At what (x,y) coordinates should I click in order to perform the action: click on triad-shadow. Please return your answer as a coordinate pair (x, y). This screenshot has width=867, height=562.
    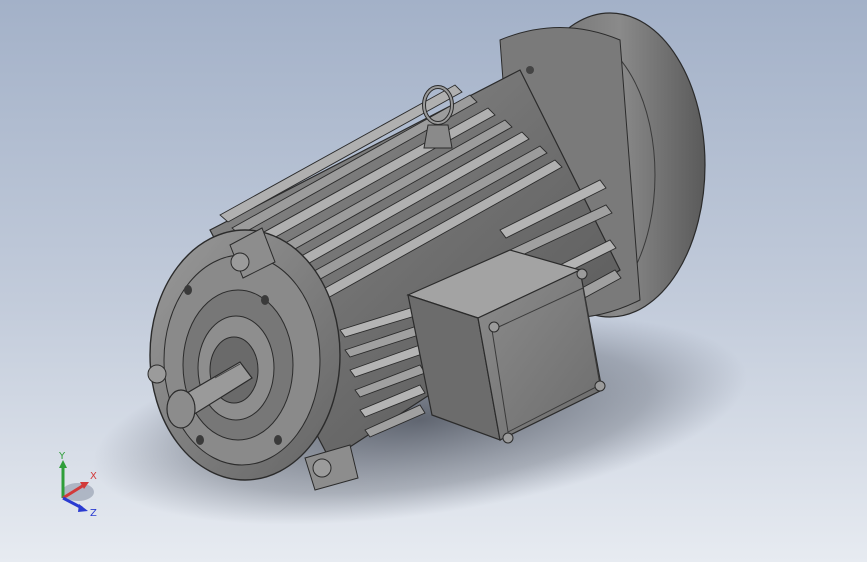
    Looking at the image, I should click on (78, 492).